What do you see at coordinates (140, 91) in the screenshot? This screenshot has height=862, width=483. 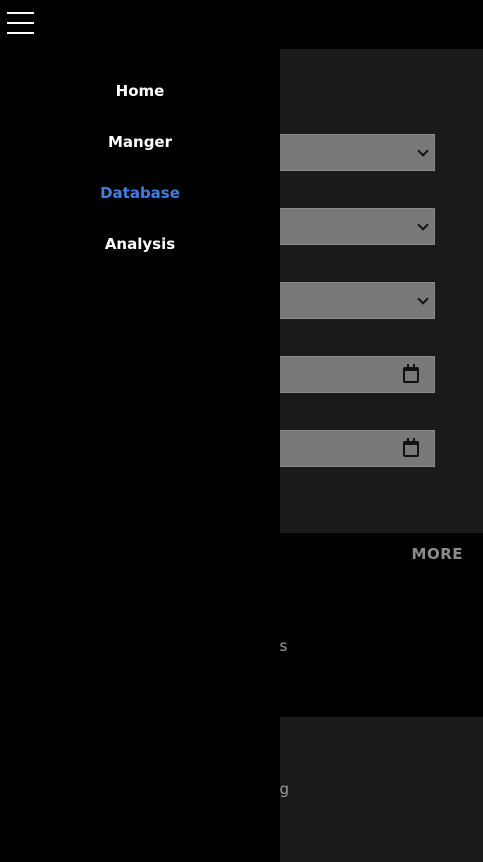 I see `nav-item-home: Home` at bounding box center [140, 91].